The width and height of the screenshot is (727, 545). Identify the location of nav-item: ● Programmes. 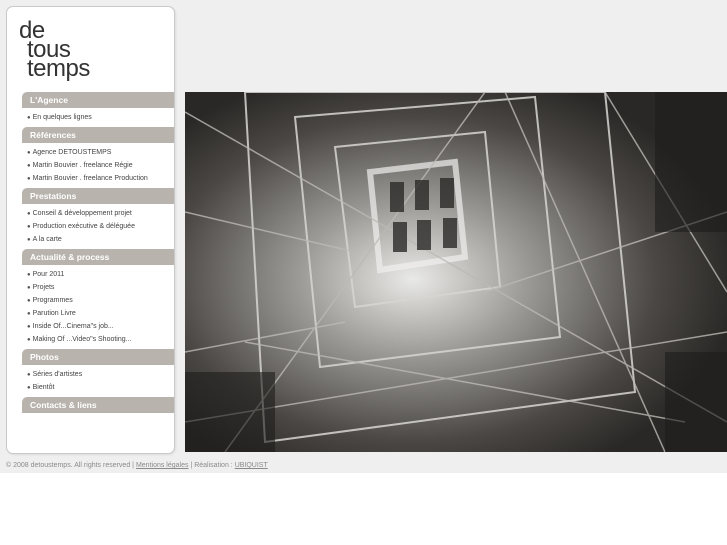
(98, 300).